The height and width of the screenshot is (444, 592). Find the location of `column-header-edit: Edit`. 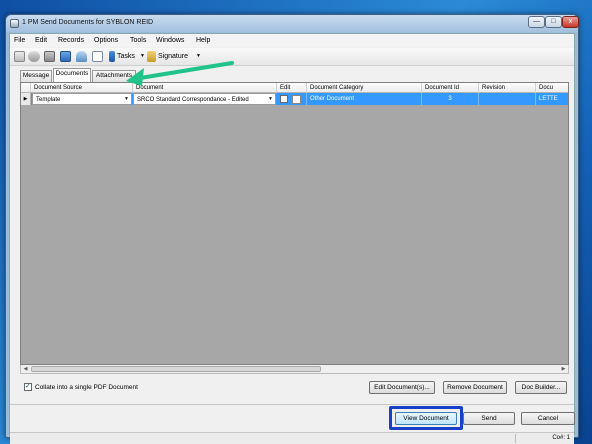

column-header-edit: Edit is located at coordinates (292, 88).